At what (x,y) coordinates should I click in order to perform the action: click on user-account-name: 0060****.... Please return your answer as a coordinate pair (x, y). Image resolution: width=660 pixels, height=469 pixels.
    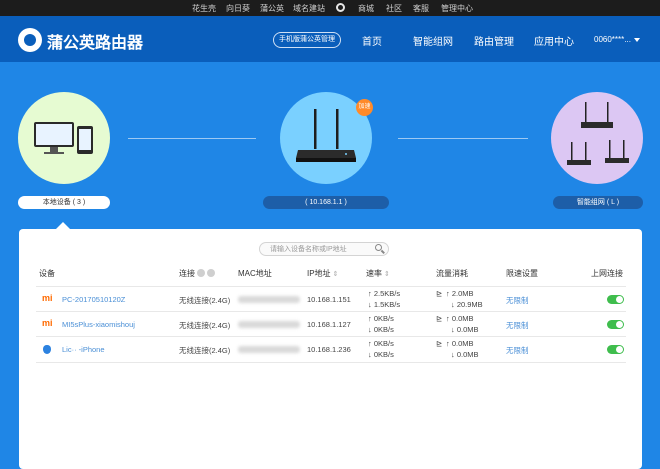
    Looking at the image, I should click on (612, 39).